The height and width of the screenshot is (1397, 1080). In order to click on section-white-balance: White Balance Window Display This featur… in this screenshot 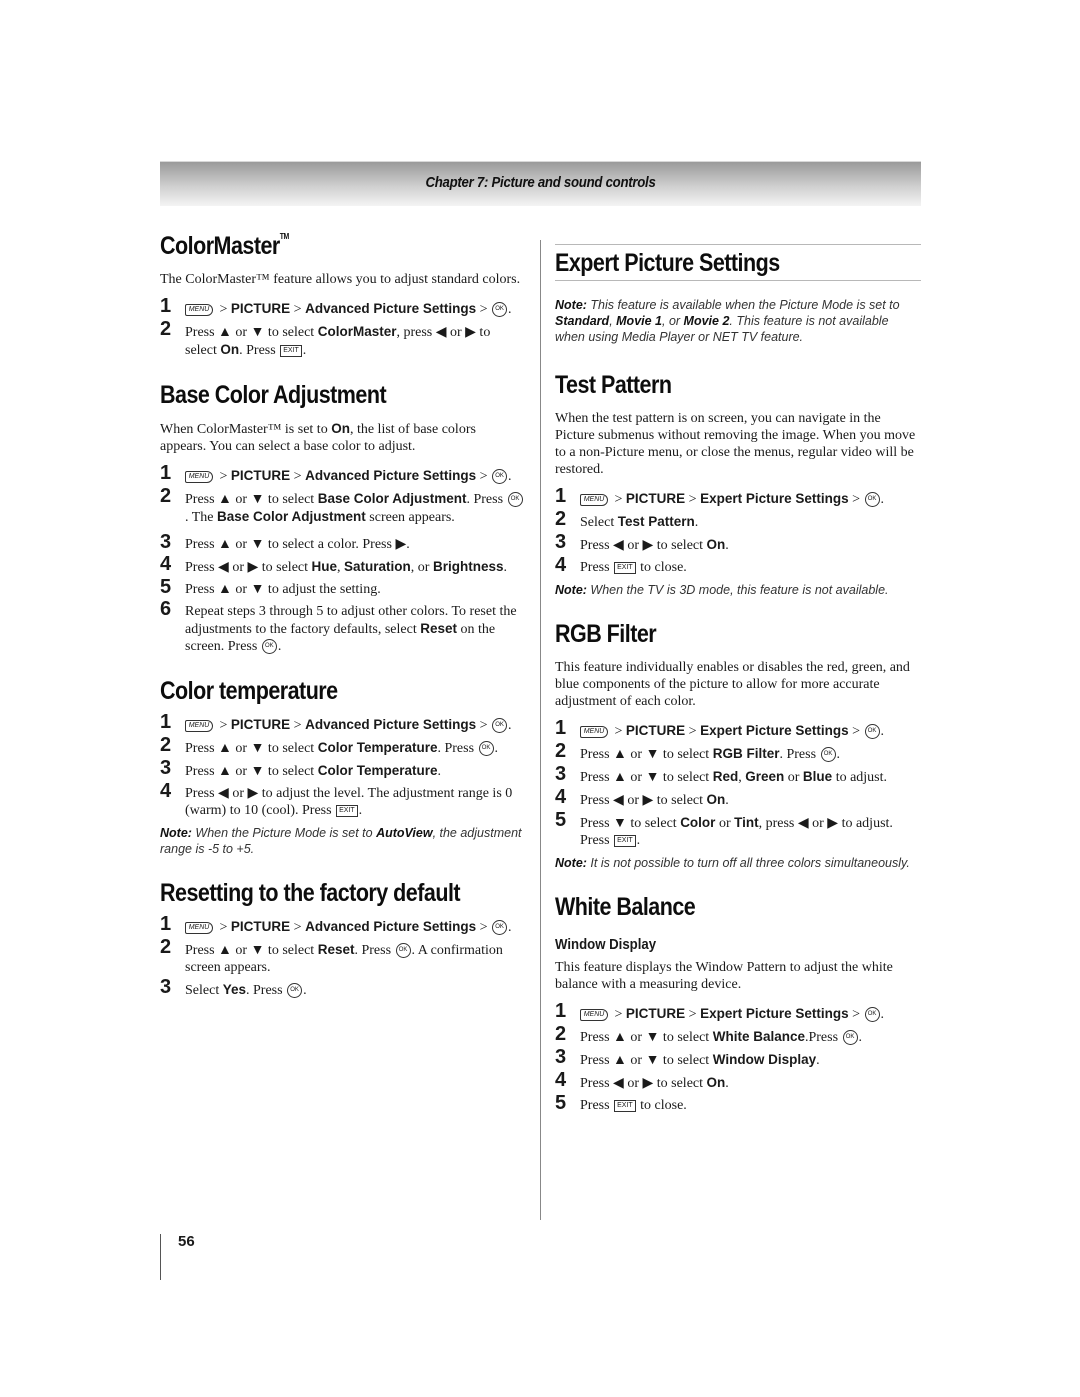, I will do `click(738, 1003)`.